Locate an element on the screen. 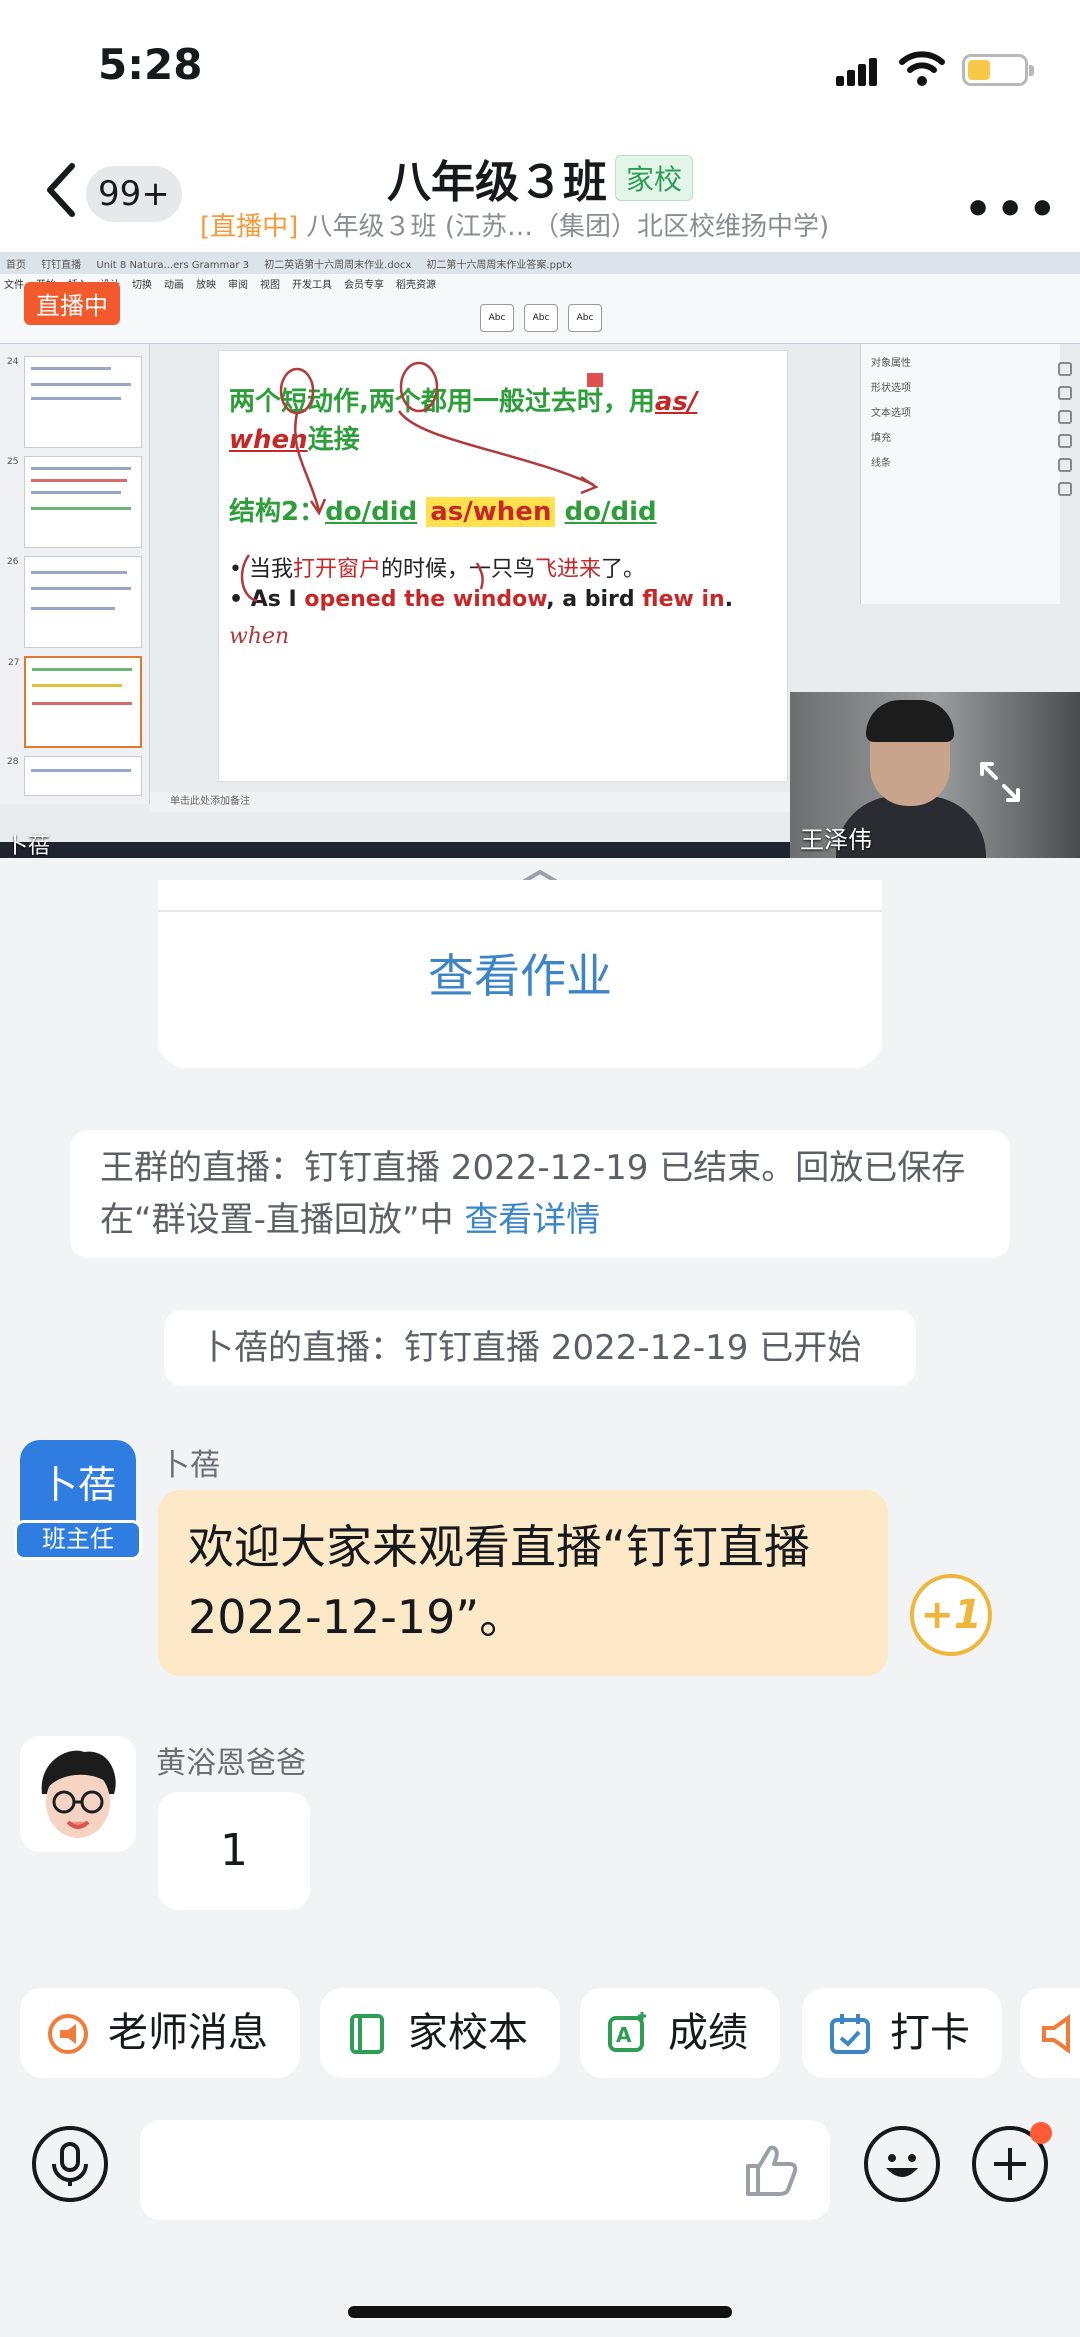 Image resolution: width=1080 pixels, height=2337 pixels. organization-name: 八年级３班 (江苏…（集团）北区校维扬中学) is located at coordinates (564, 227).